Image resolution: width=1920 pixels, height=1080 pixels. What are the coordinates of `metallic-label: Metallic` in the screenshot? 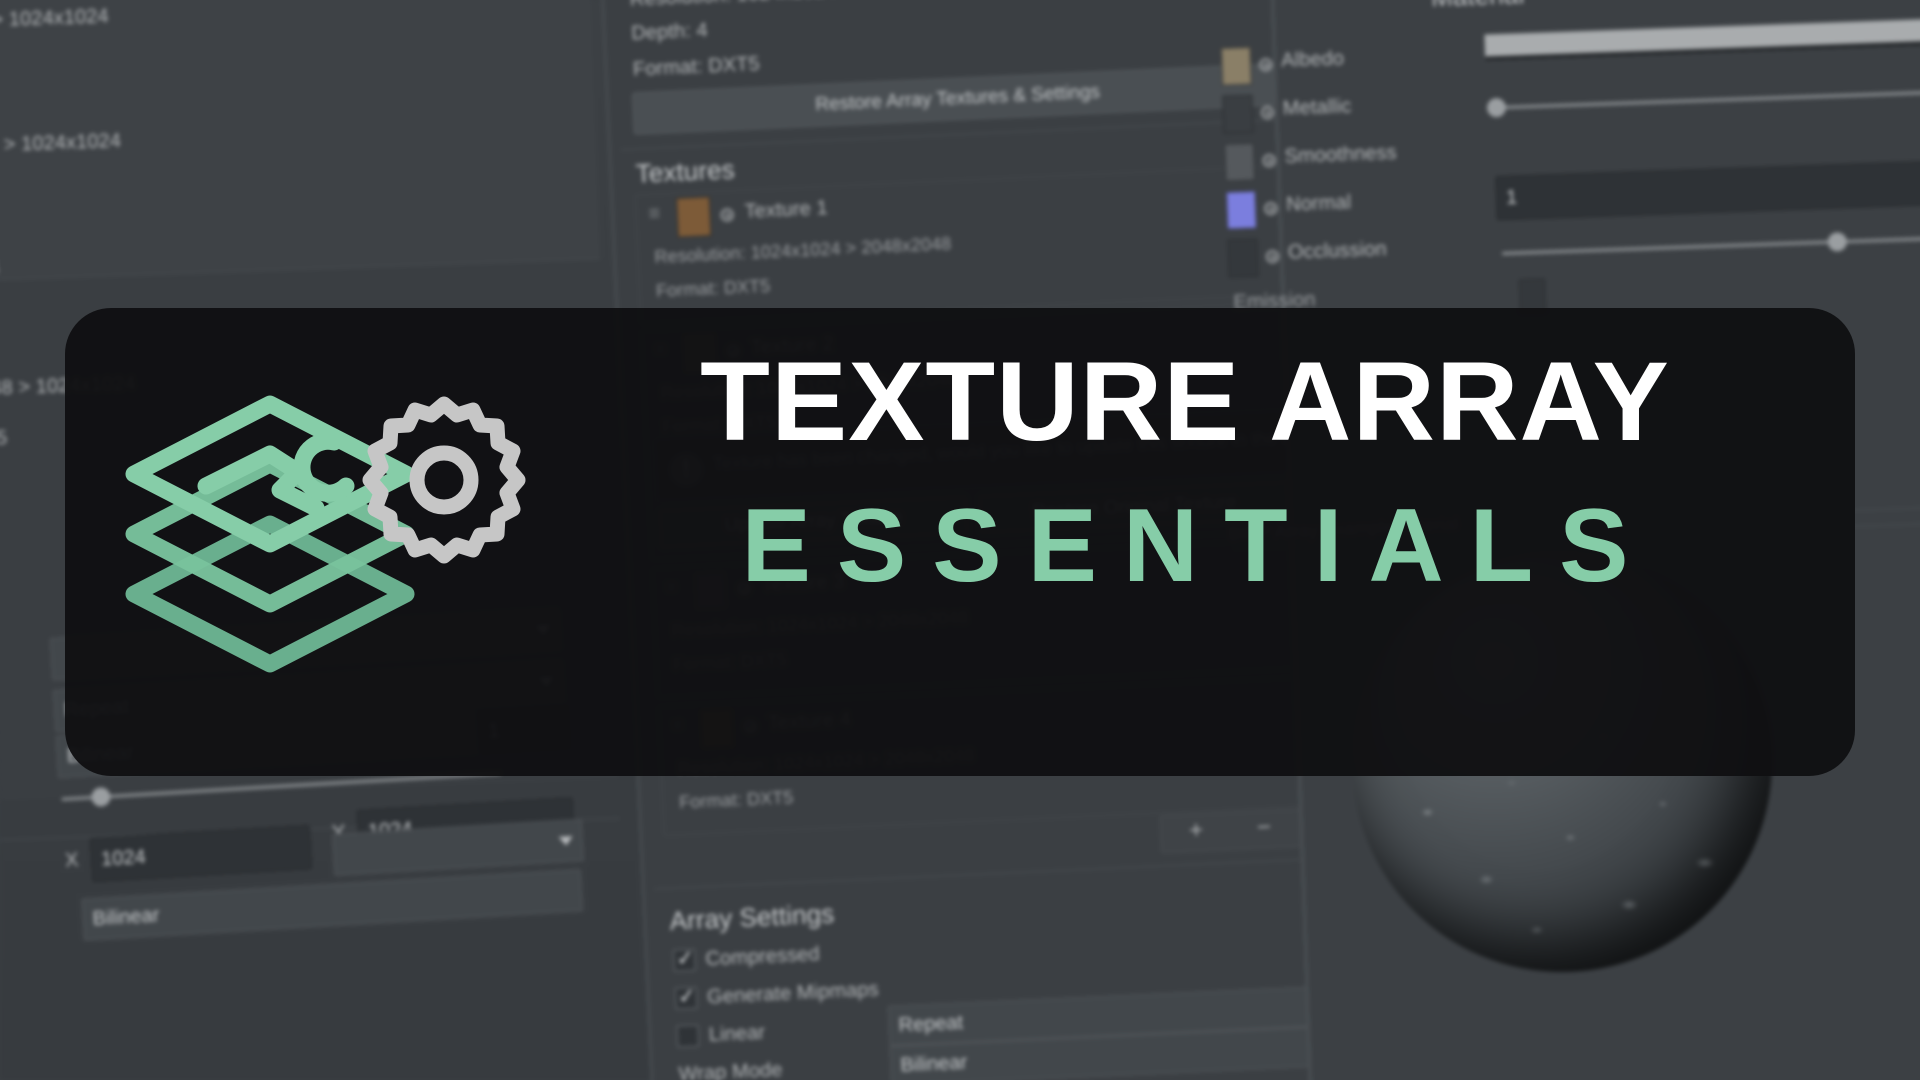 It's located at (1317, 107).